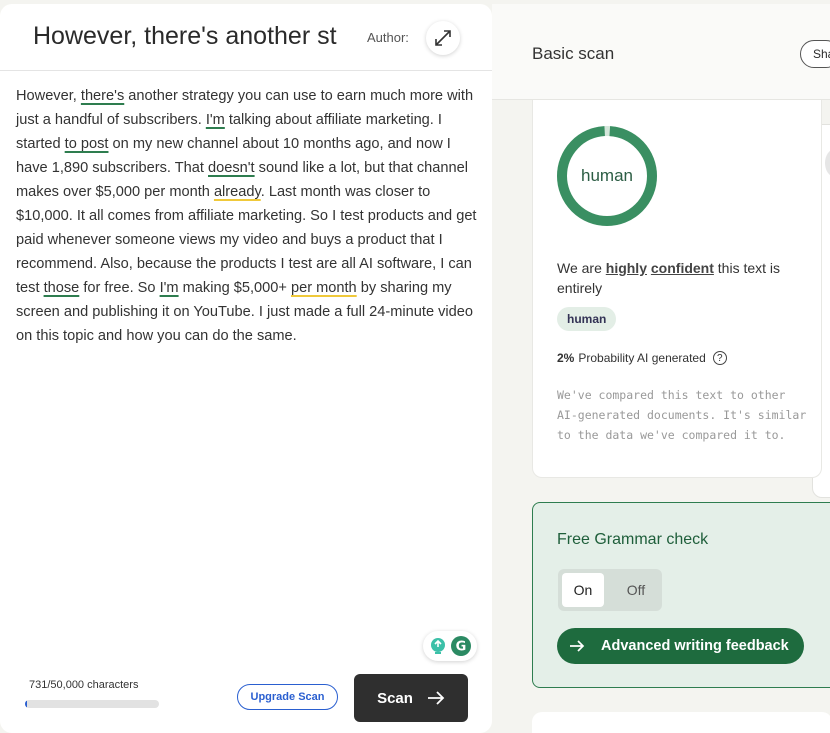 The width and height of the screenshot is (830, 733). Describe the element at coordinates (583, 590) in the screenshot. I see `toggle-on-option: On` at that location.